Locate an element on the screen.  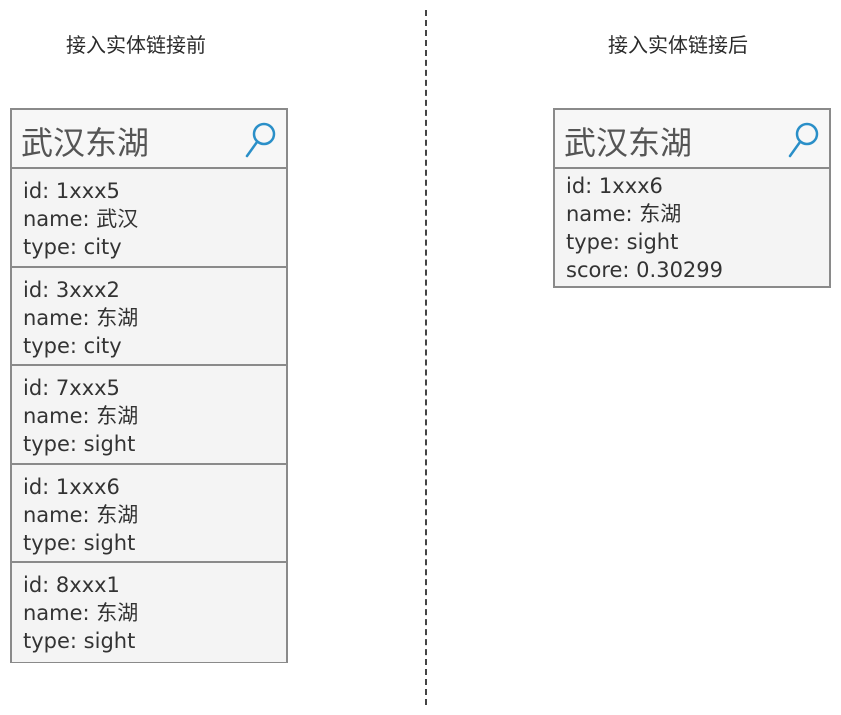
result-id: id: 1xxx5 is located at coordinates (71, 191).